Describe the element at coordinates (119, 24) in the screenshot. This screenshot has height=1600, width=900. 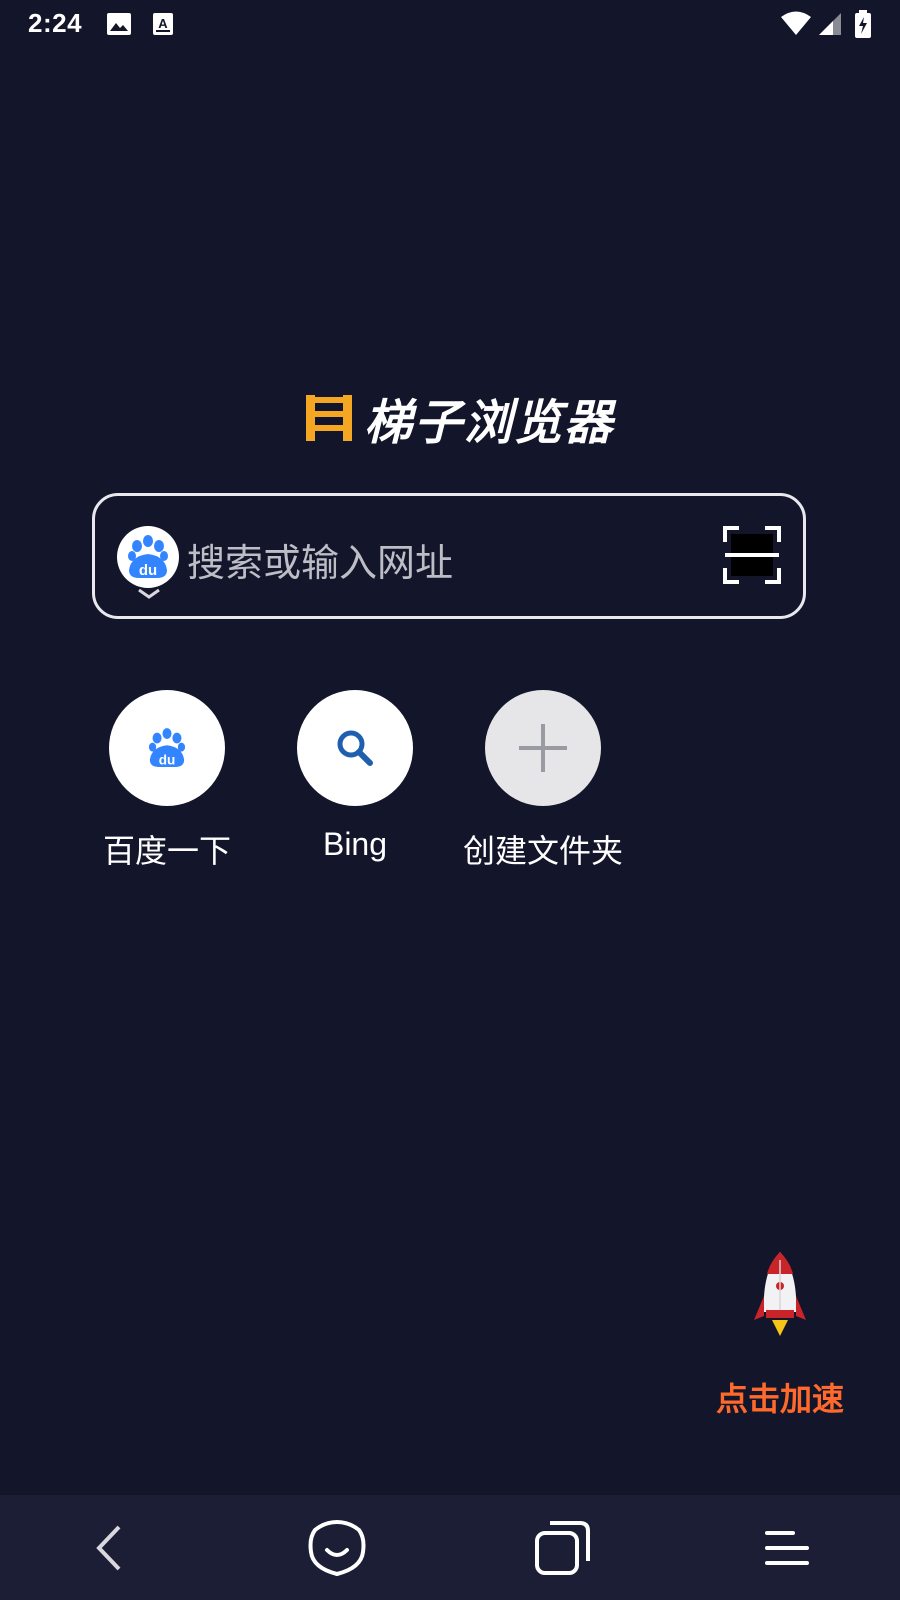
I see `image-icon` at that location.